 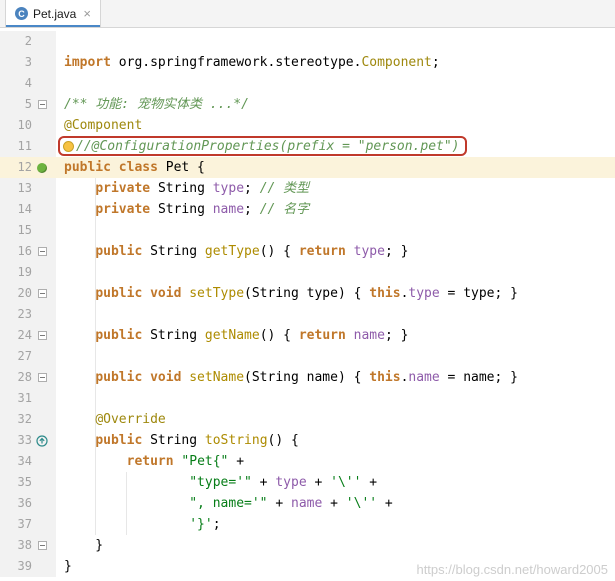 I want to click on override-method-icon, so click(x=42, y=440).